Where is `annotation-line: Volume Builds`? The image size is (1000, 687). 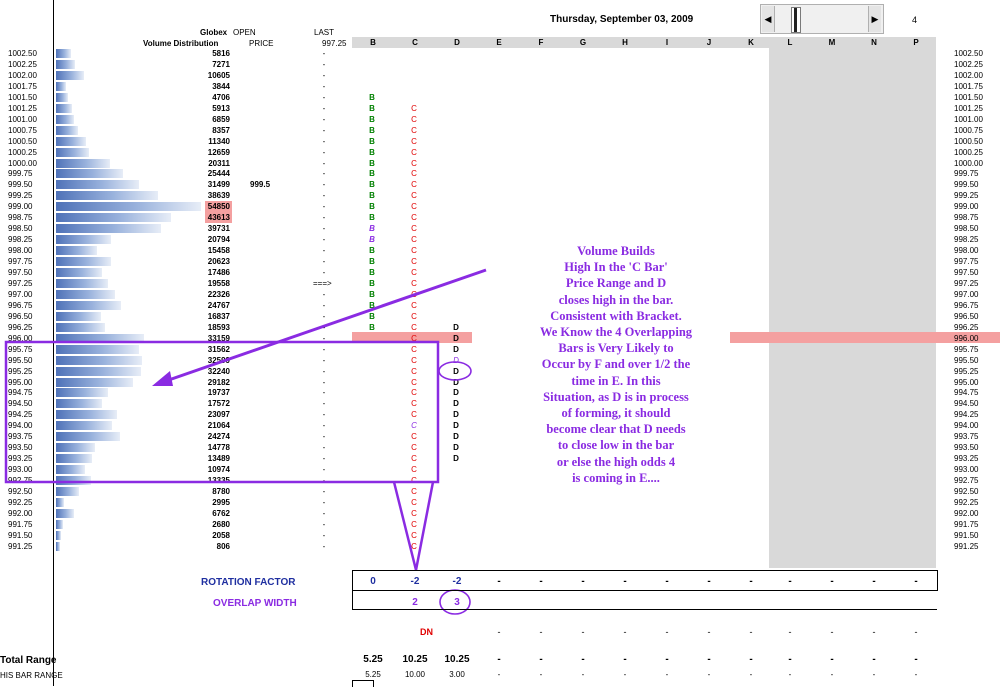
annotation-line: Volume Builds is located at coordinates (616, 251).